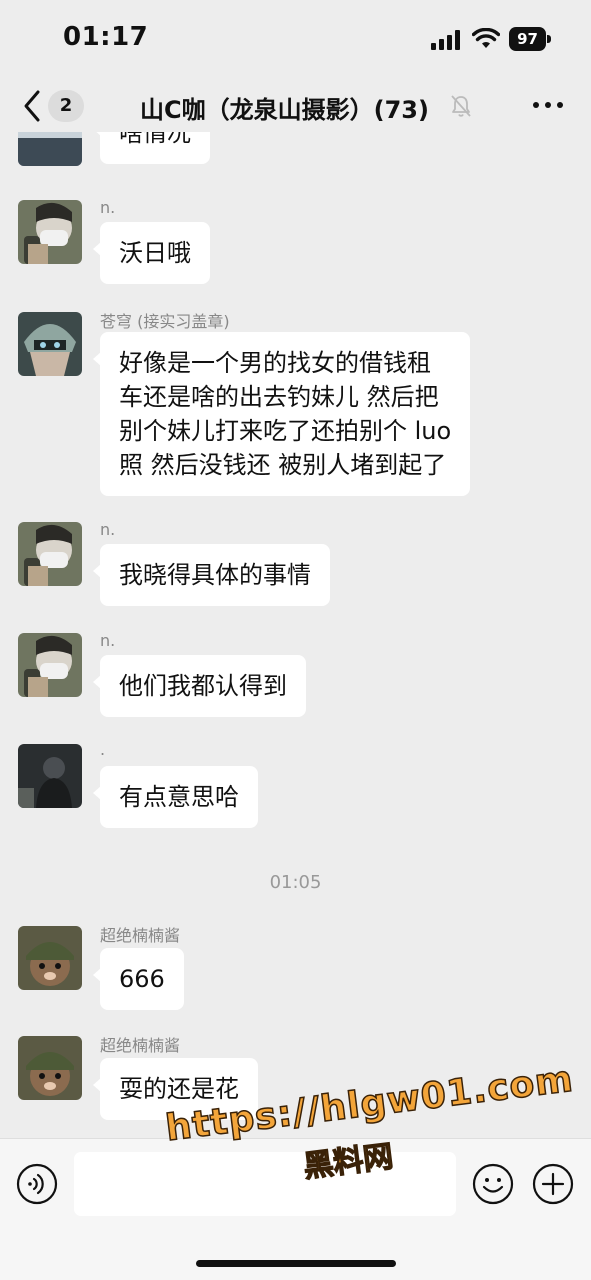 Image resolution: width=591 pixels, height=1280 pixels. What do you see at coordinates (486, 38) in the screenshot?
I see `wifi-icon` at bounding box center [486, 38].